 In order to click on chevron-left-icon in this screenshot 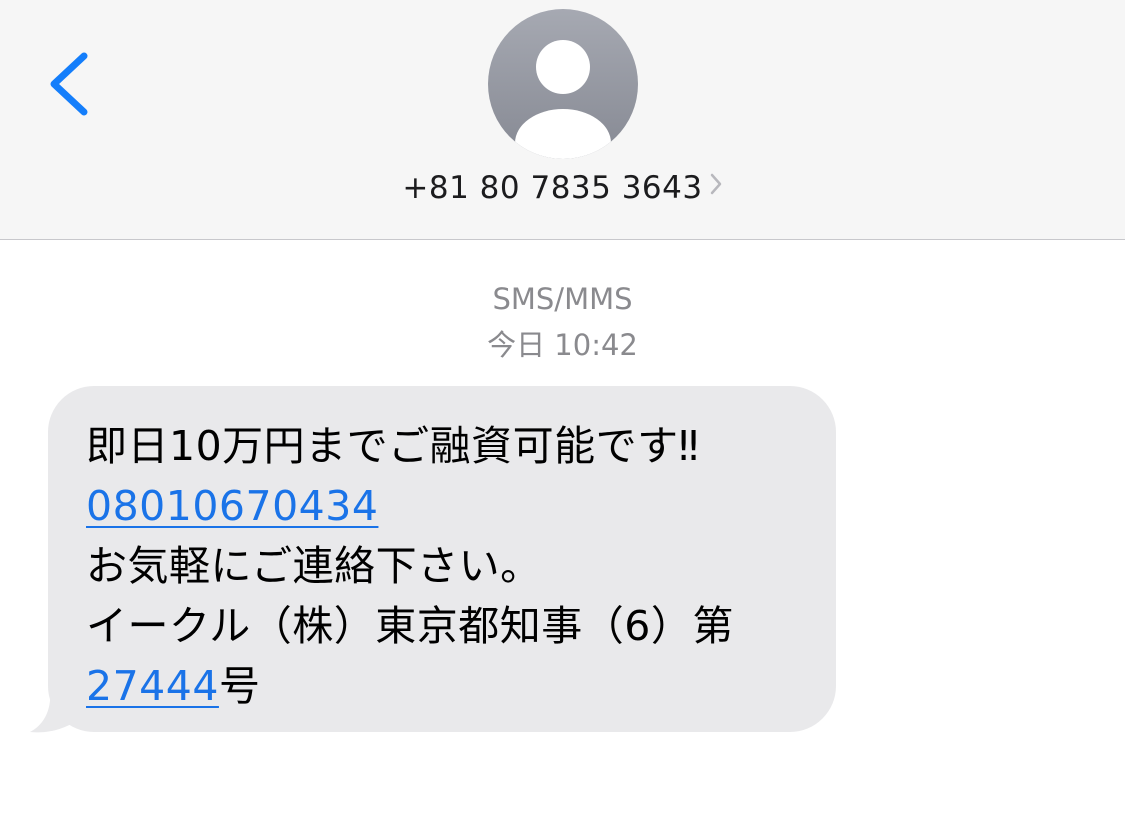, I will do `click(69, 84)`.